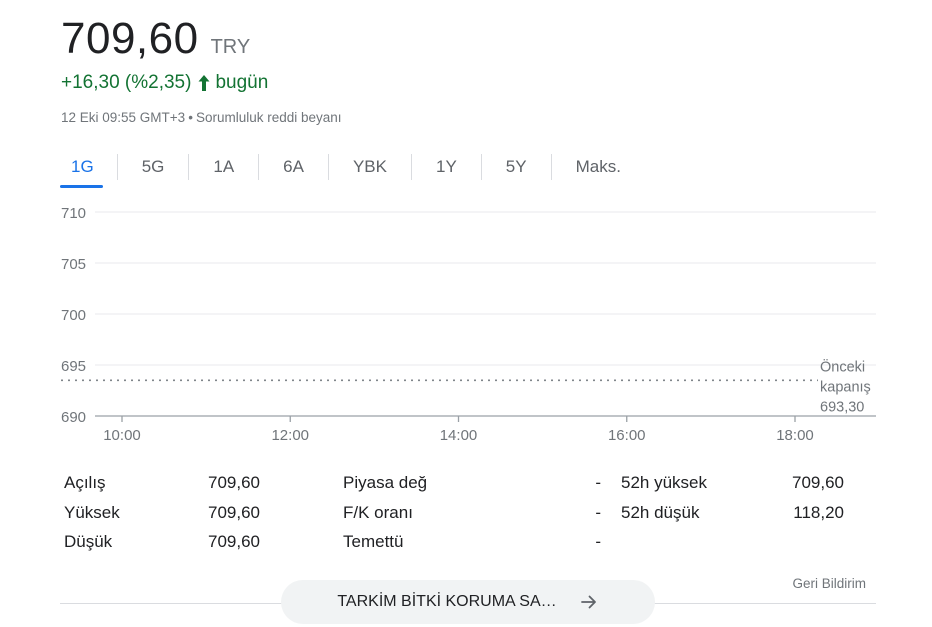 This screenshot has width=932, height=627. What do you see at coordinates (385, 482) in the screenshot?
I see `stat-label-market-cap: Piyasa değ` at bounding box center [385, 482].